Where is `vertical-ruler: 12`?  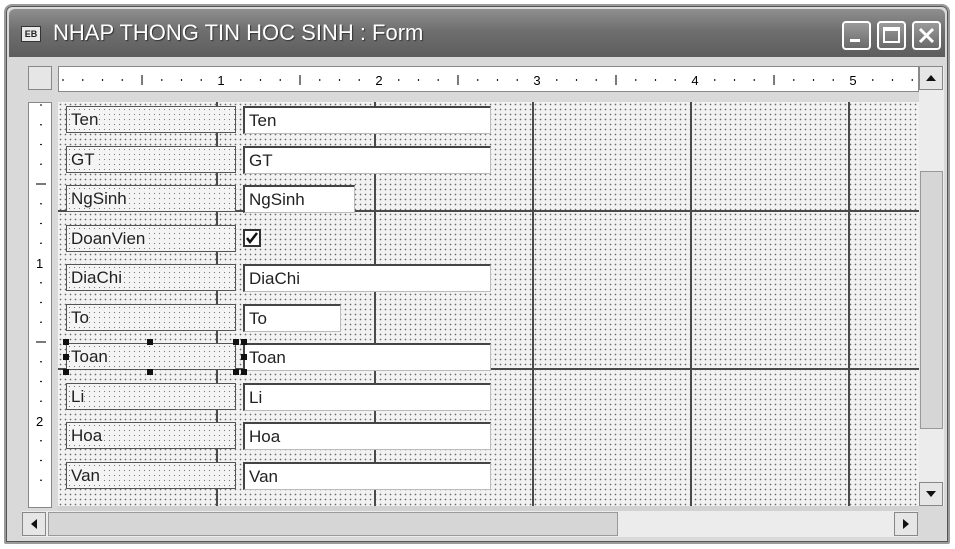
vertical-ruler: 12 is located at coordinates (40, 305).